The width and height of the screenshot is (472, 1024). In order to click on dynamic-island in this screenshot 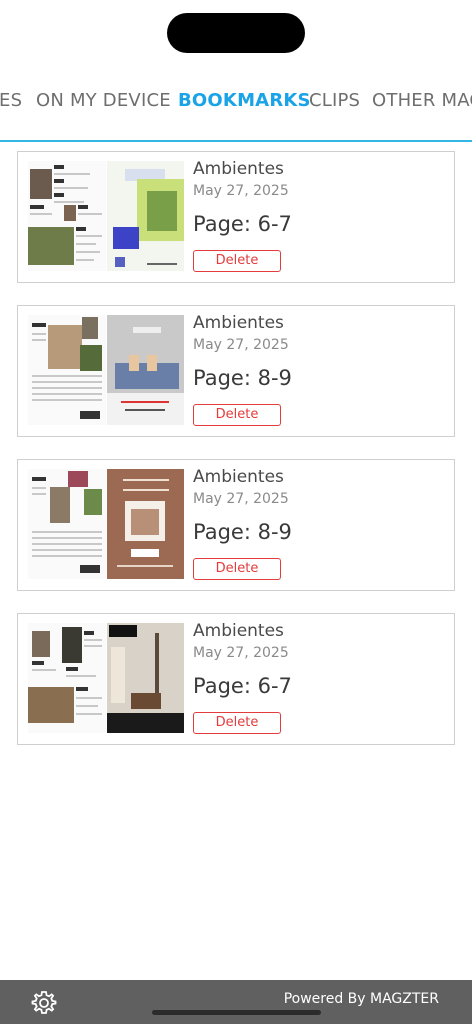, I will do `click(236, 33)`.